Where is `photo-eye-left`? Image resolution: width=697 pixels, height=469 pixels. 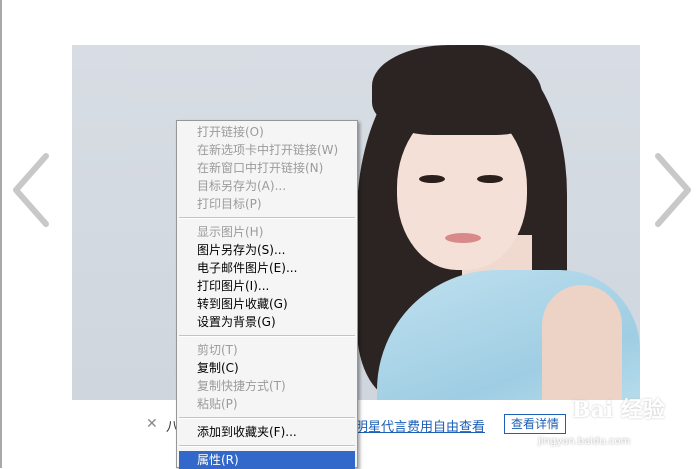 photo-eye-left is located at coordinates (432, 179).